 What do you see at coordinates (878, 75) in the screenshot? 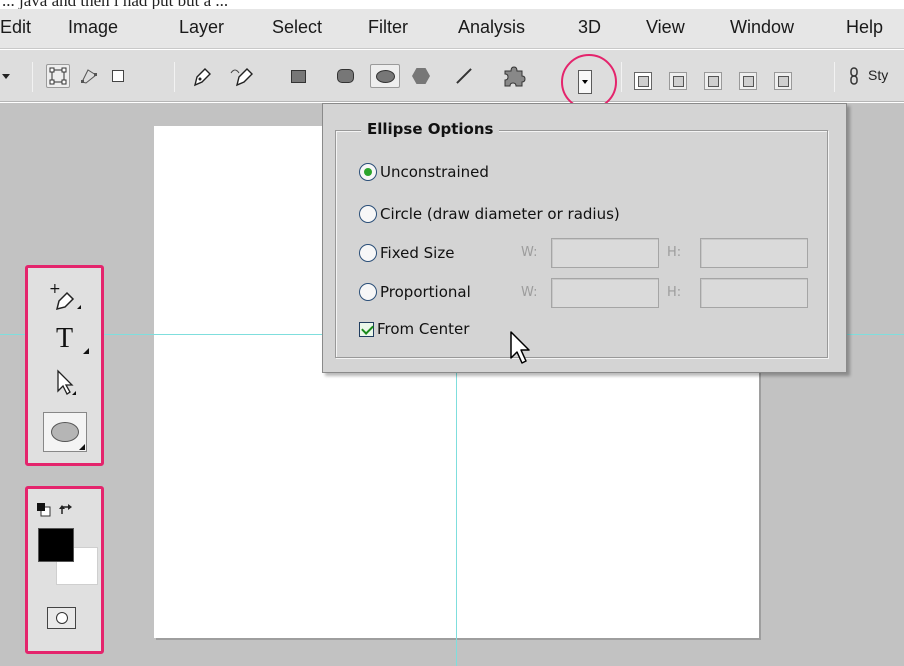
I see `style-label: Sty` at bounding box center [878, 75].